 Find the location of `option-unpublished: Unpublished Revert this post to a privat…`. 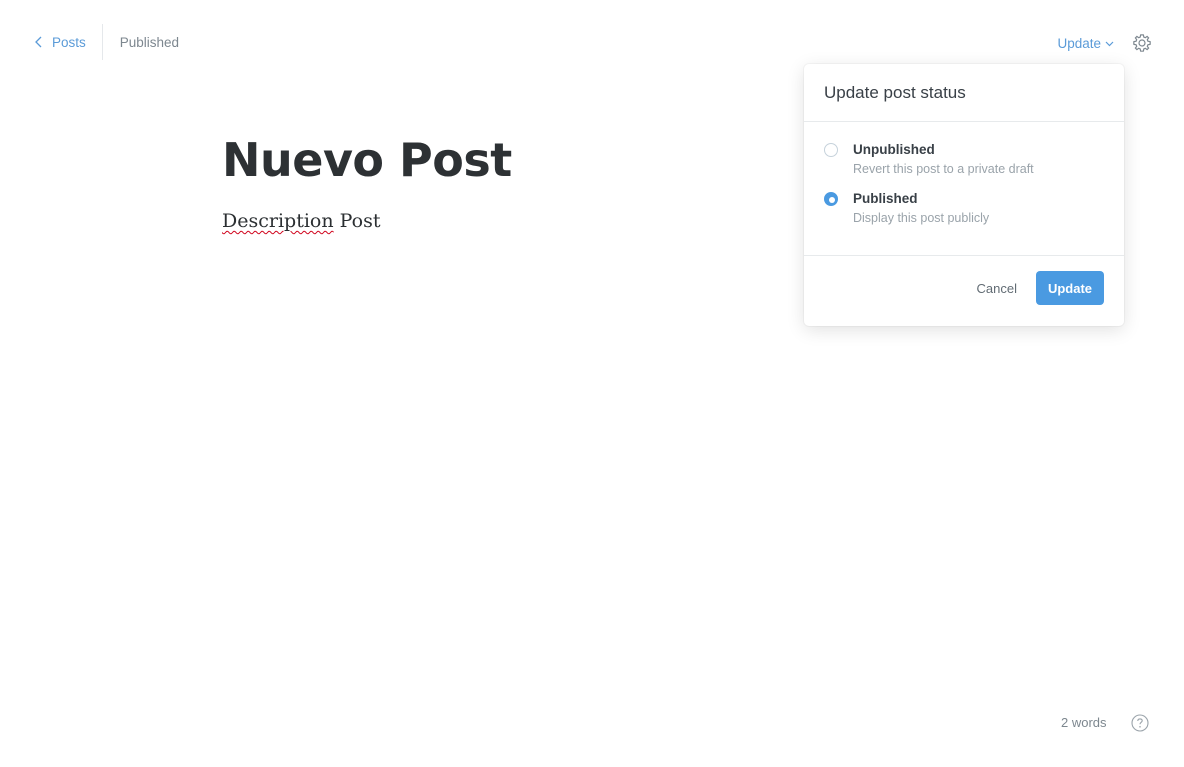

option-unpublished: Unpublished Revert this post to a privat… is located at coordinates (964, 159).